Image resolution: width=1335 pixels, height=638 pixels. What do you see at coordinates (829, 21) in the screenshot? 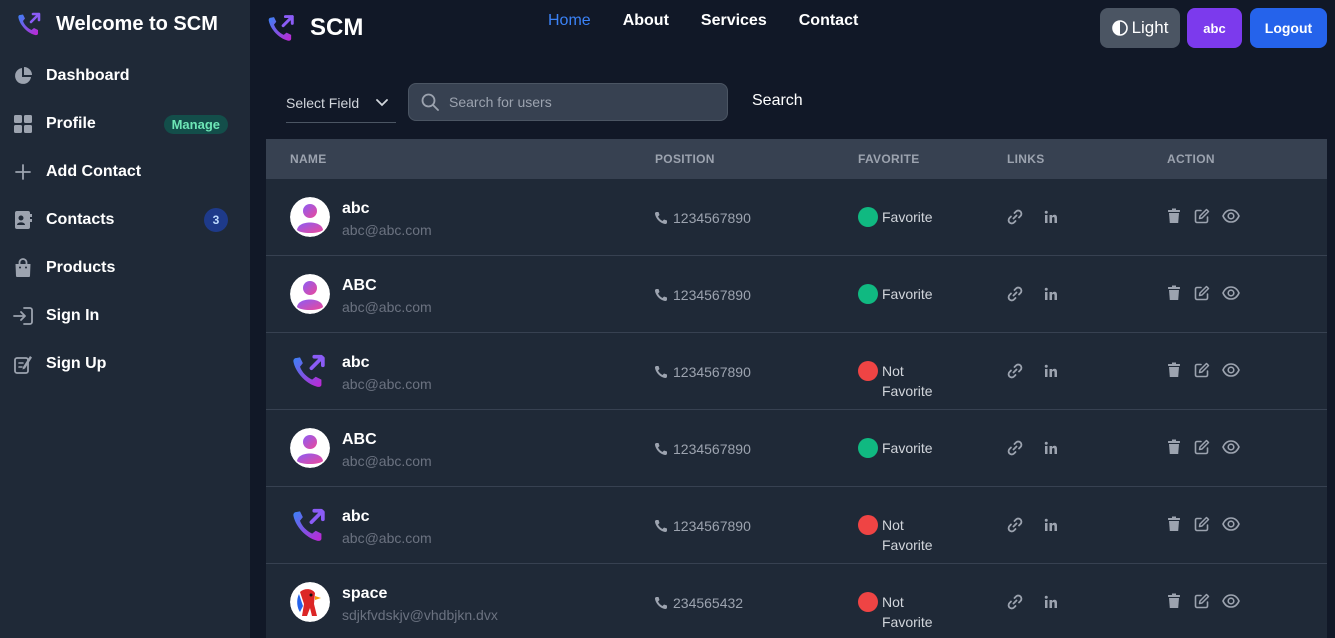
I see `nav-link-contact: Contact` at bounding box center [829, 21].